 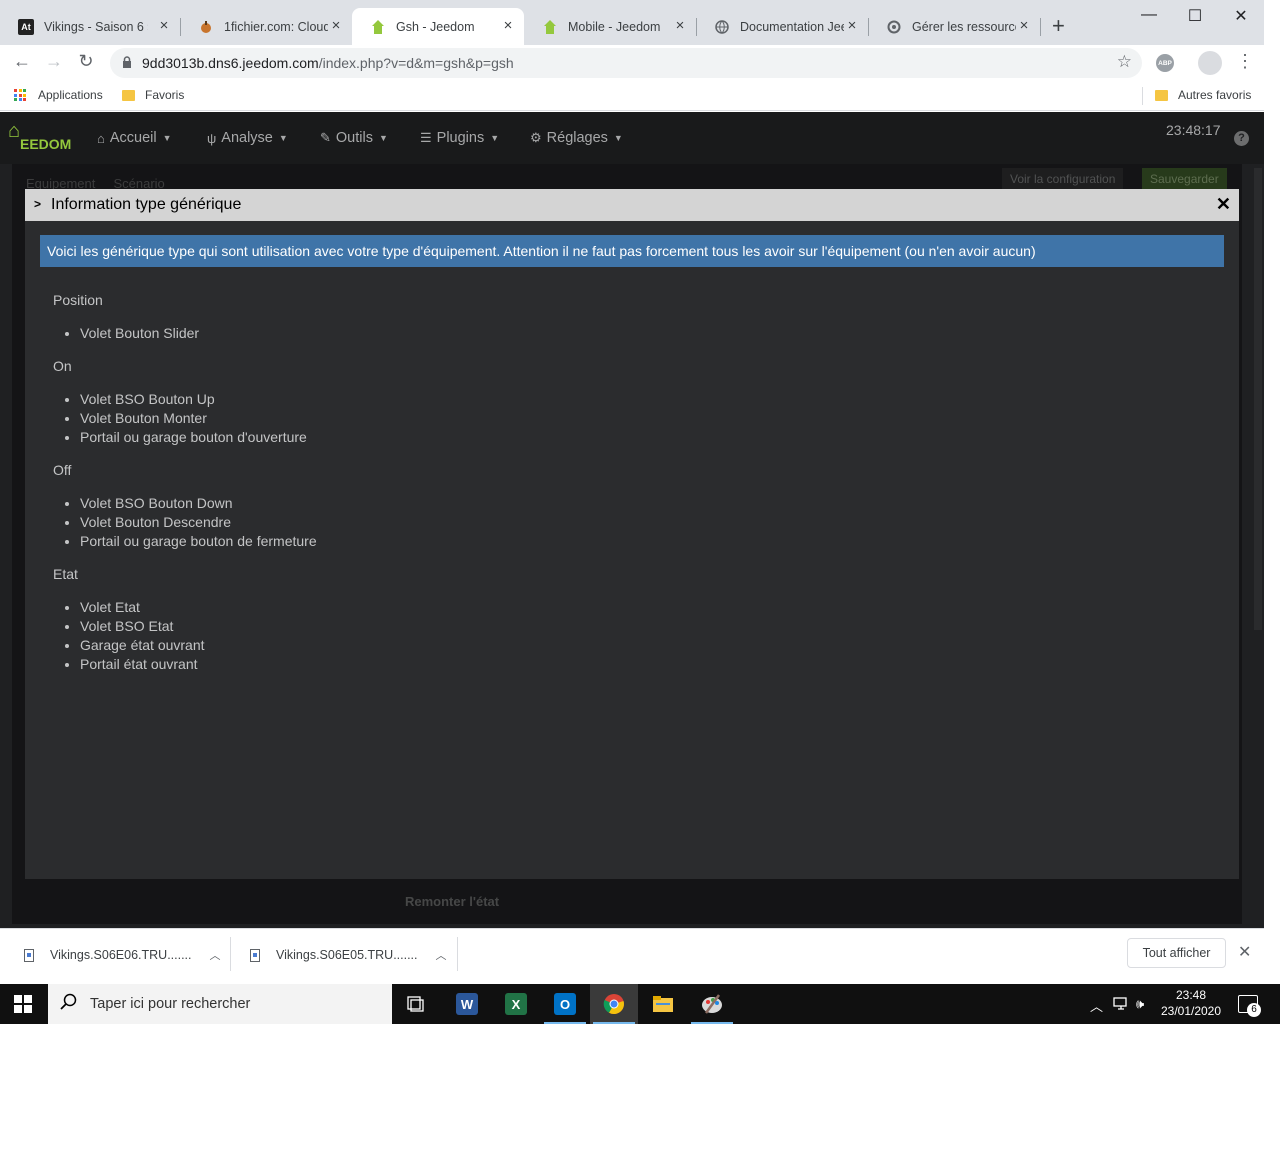 I want to click on browser-tab: Gérer les ressources ×, so click(x=954, y=26).